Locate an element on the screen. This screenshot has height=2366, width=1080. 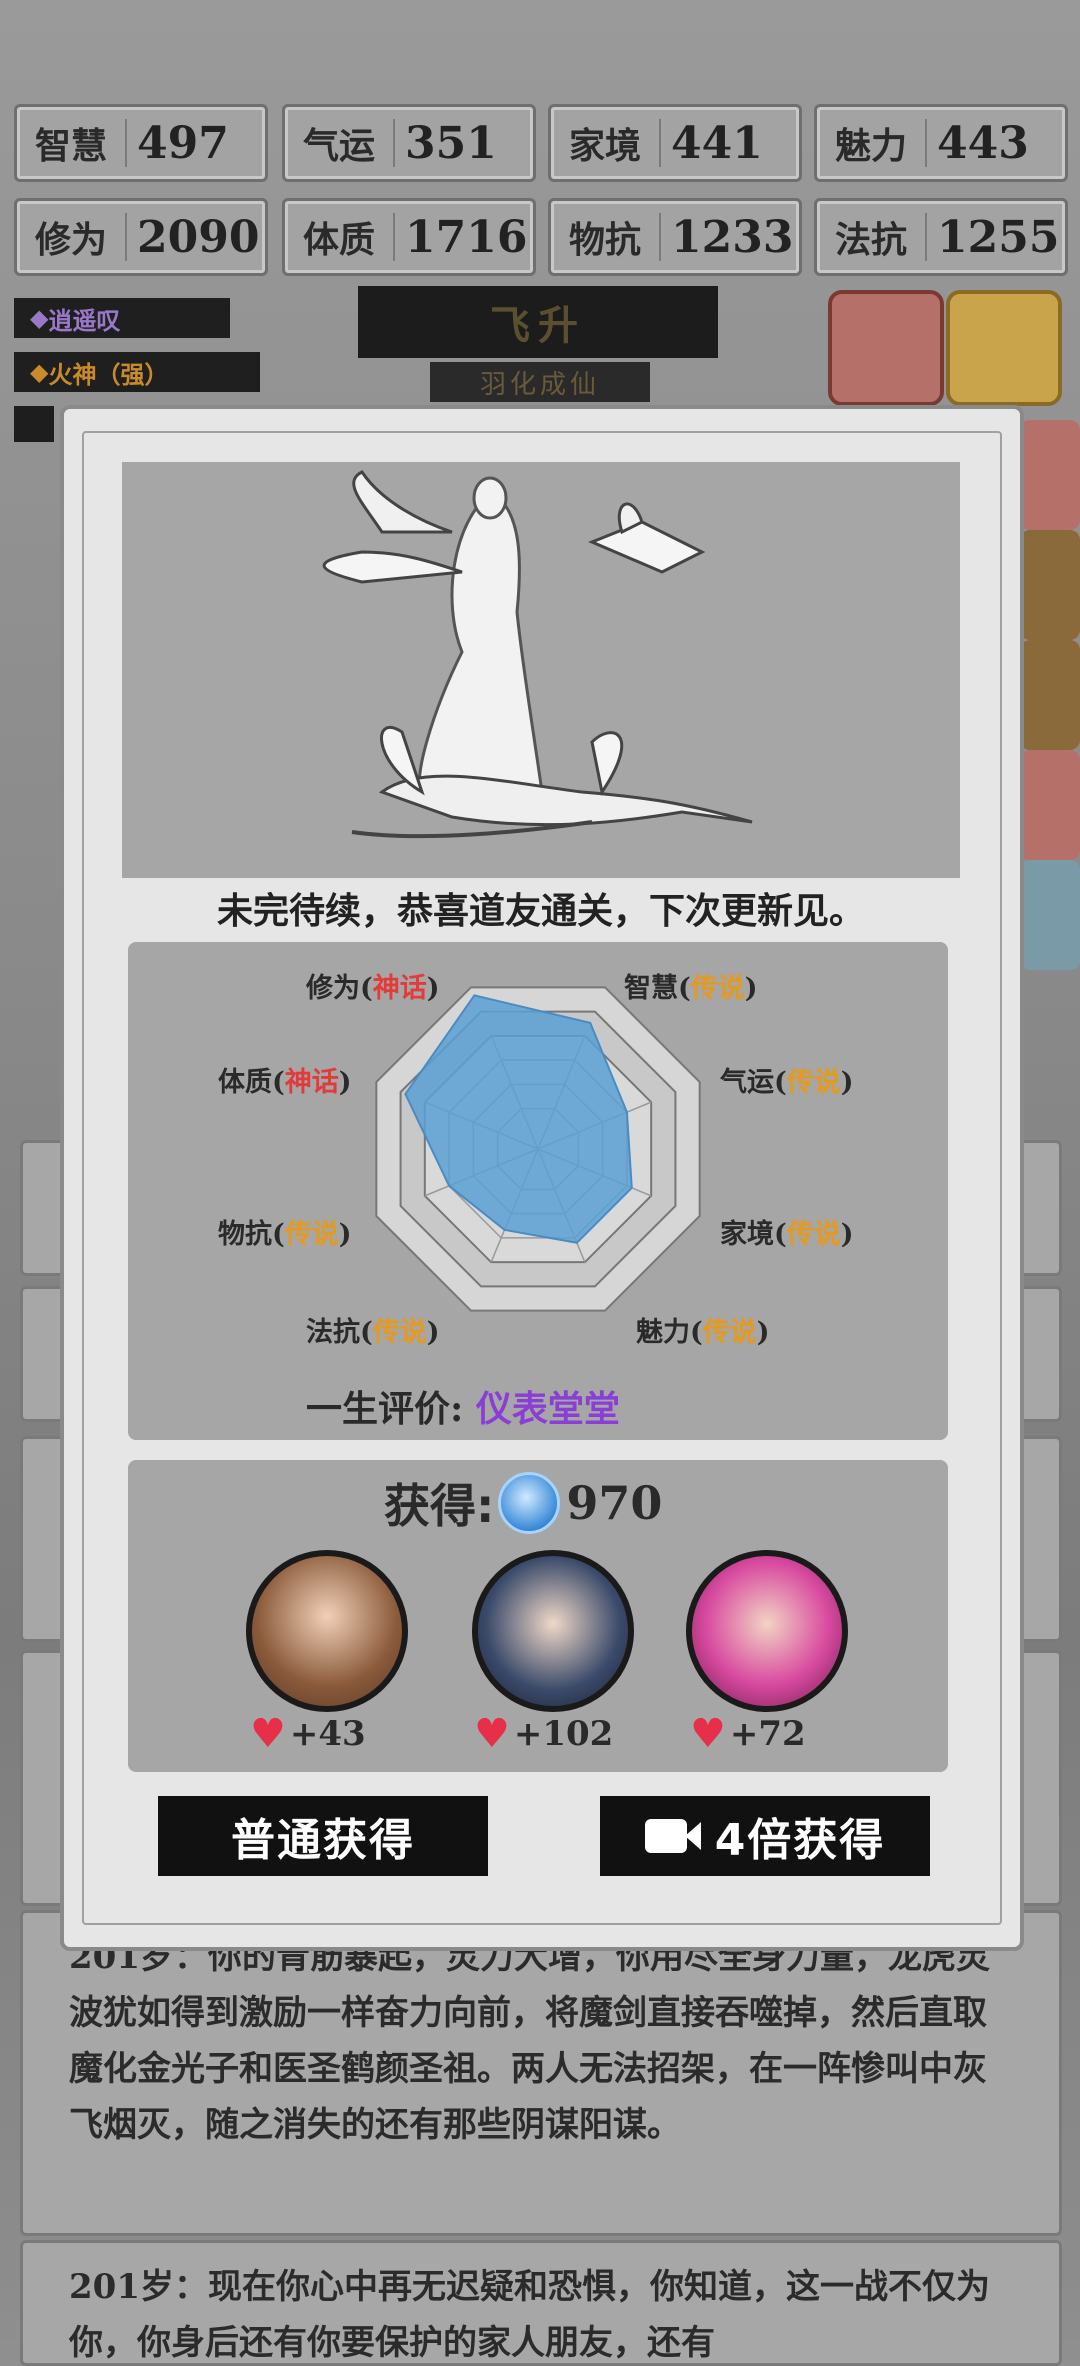
stat-luck: 气运 351 is located at coordinates (409, 143).